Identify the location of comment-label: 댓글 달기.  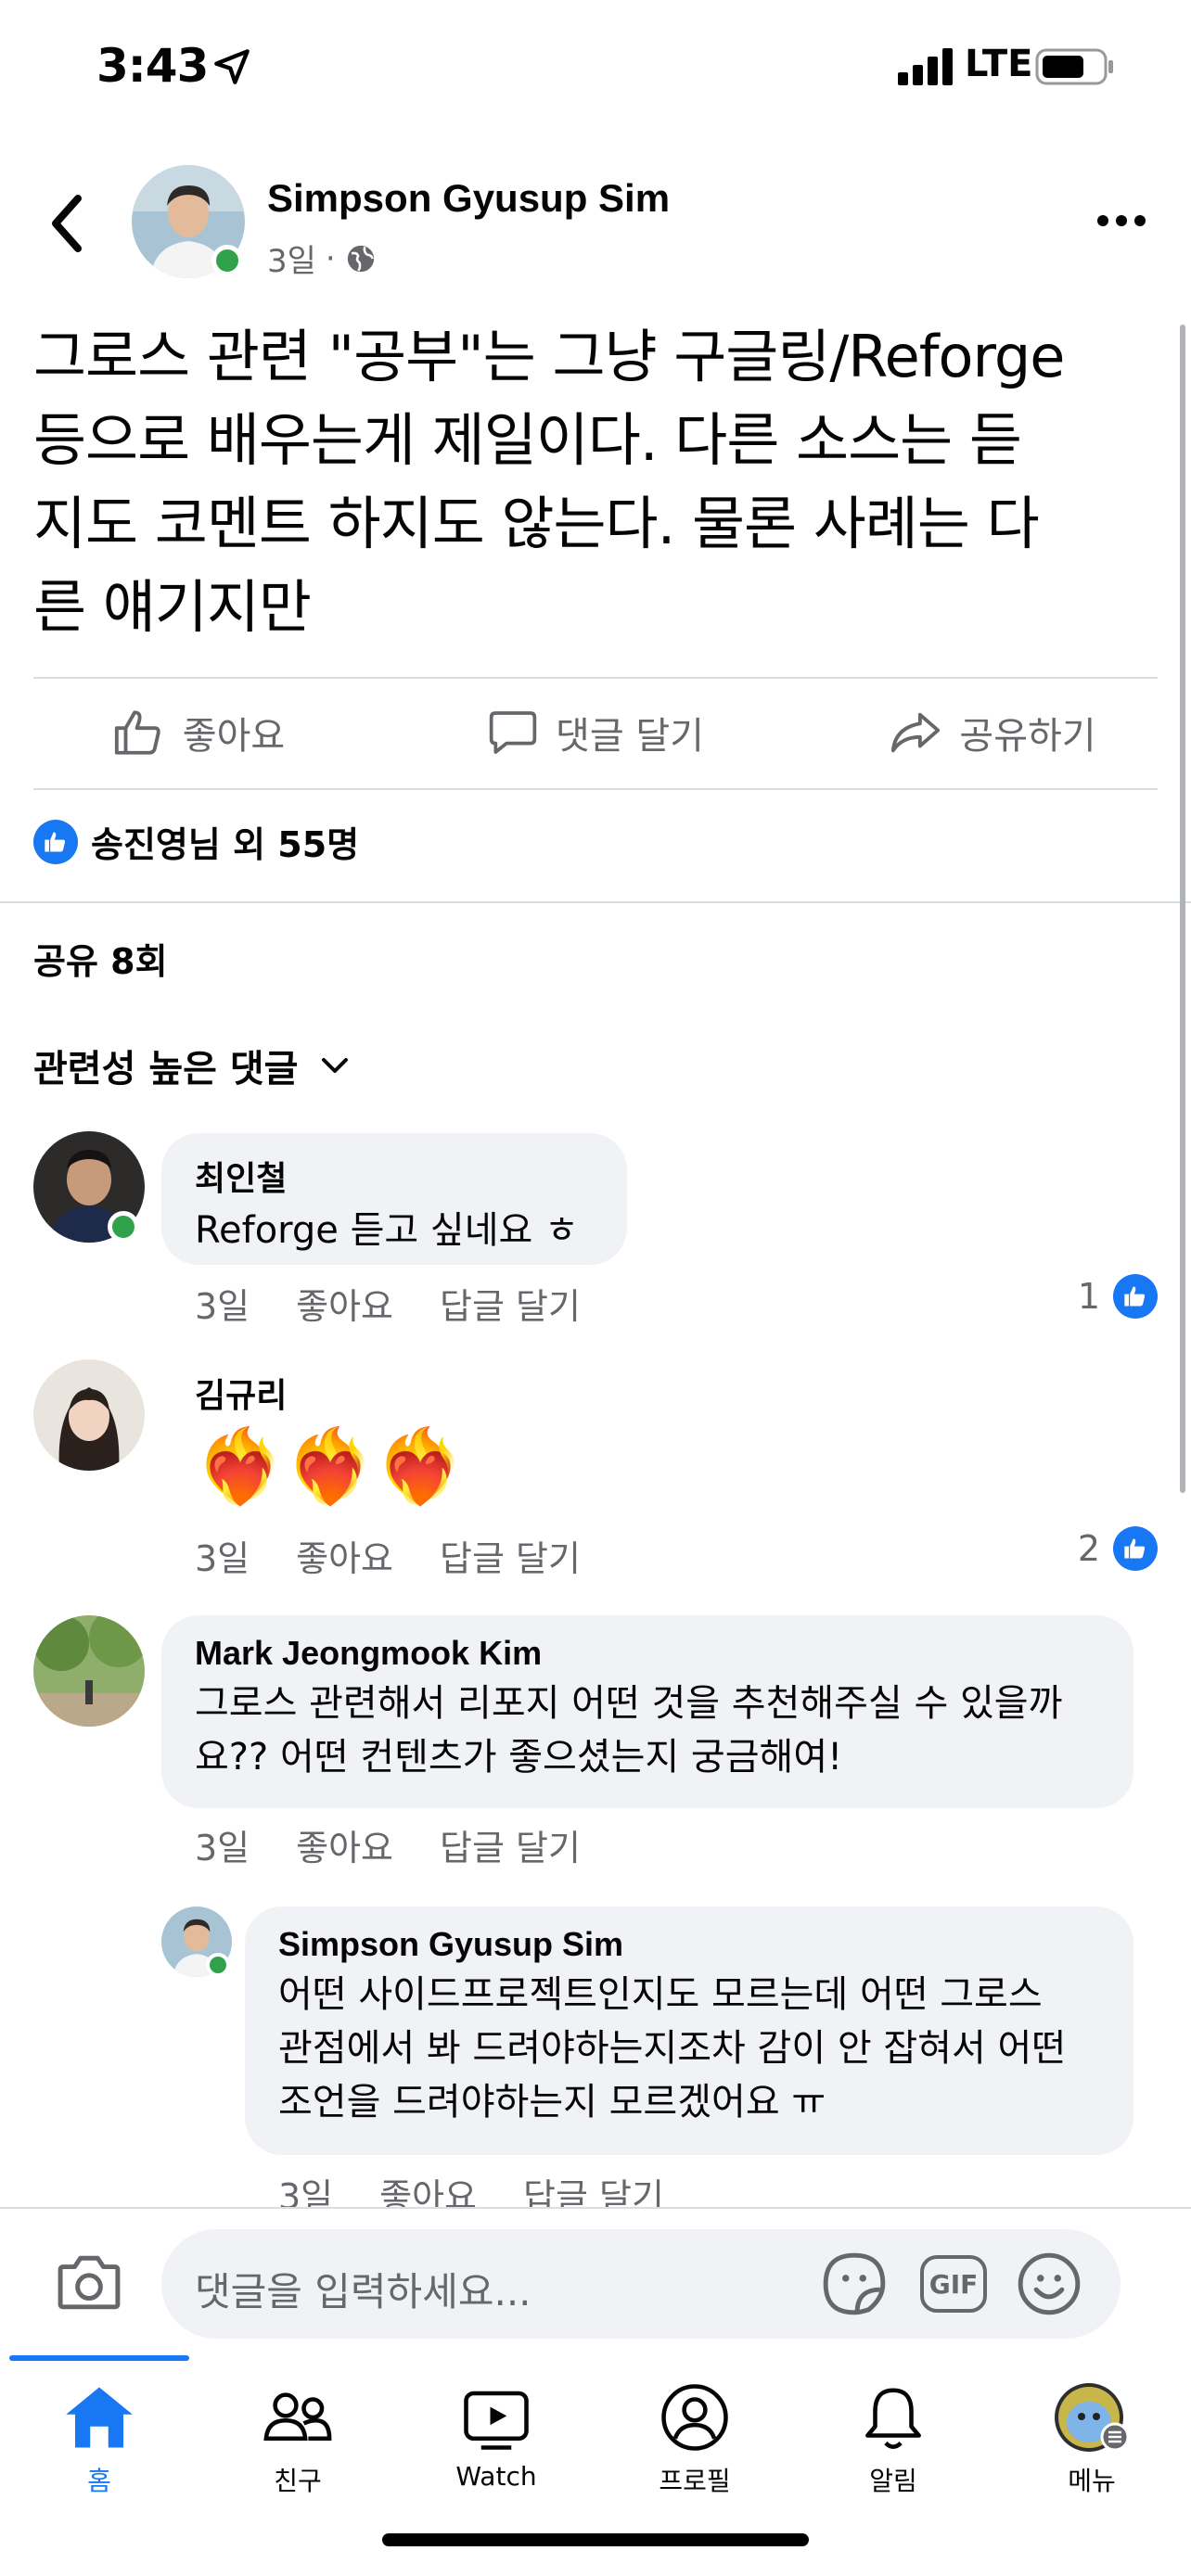
(630, 736).